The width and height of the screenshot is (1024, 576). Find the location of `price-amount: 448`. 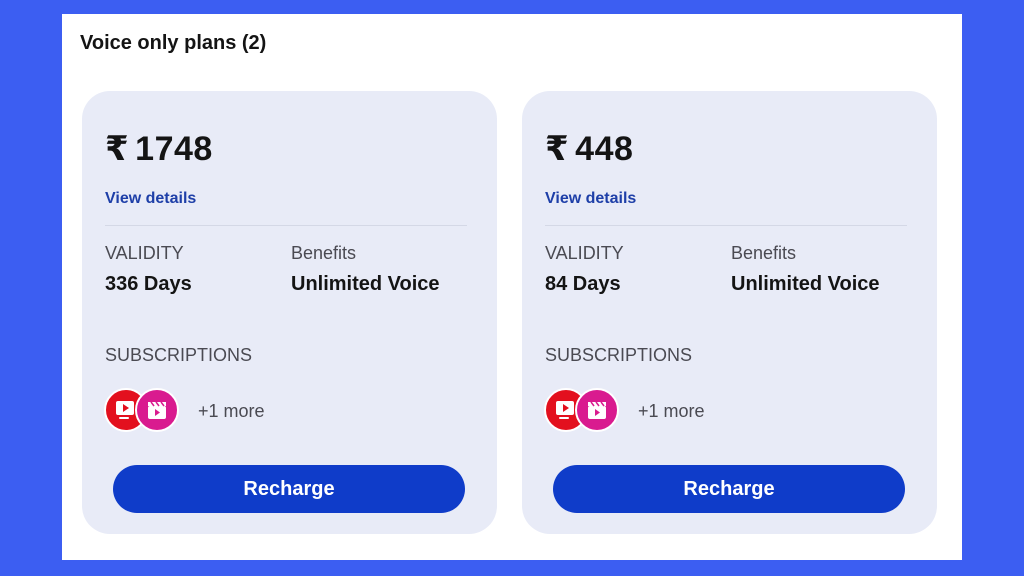

price-amount: 448 is located at coordinates (604, 149).